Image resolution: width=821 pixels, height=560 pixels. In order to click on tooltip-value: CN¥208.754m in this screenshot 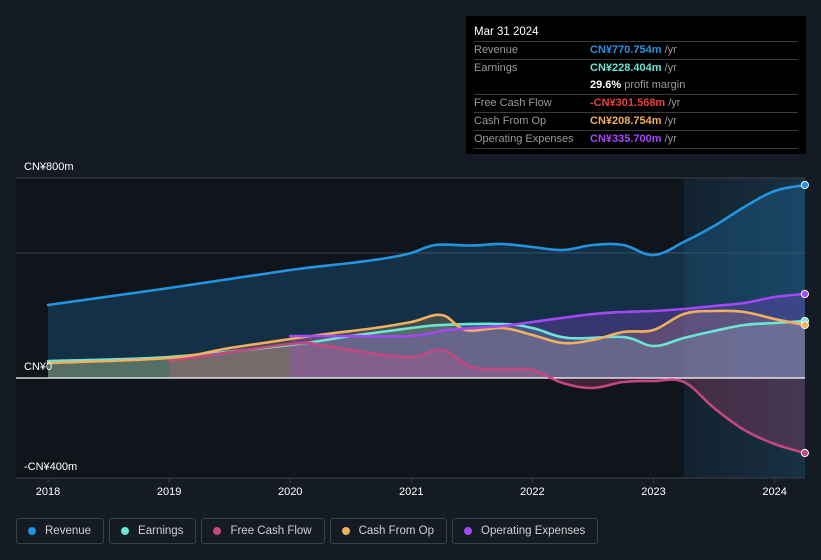, I will do `click(626, 121)`.